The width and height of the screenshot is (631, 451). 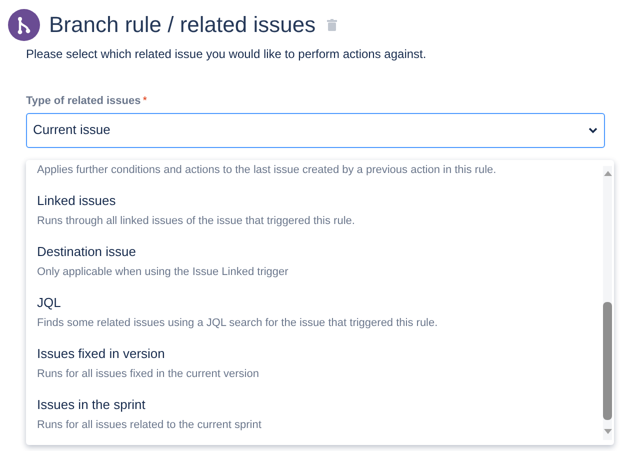 I want to click on dropdown-option: JQL Finds some related issues using a JQL search for the issue that triggered this rule., so click(x=315, y=312).